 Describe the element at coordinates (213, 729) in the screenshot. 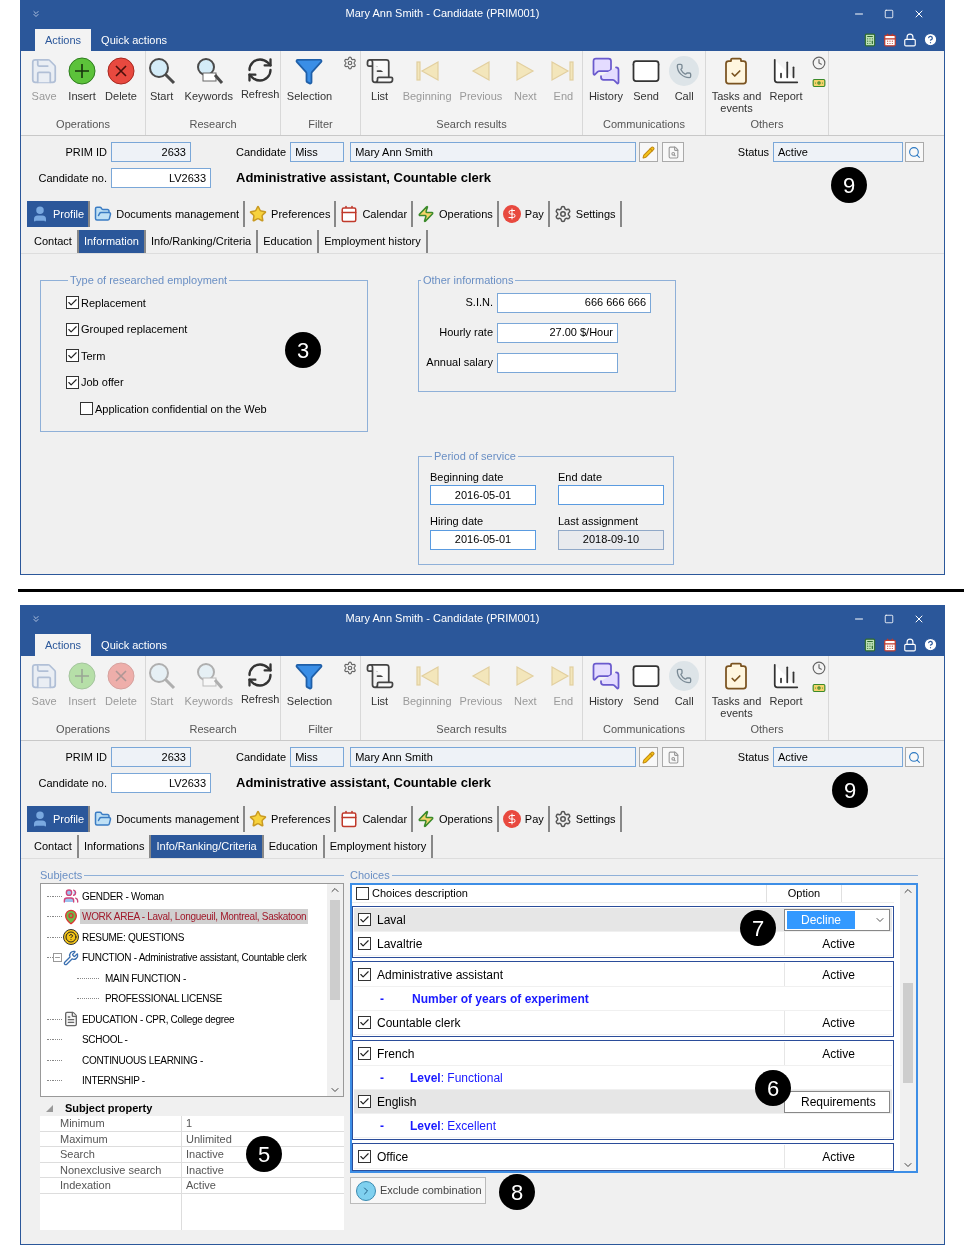

I see `ribbon-group-label: Research` at that location.